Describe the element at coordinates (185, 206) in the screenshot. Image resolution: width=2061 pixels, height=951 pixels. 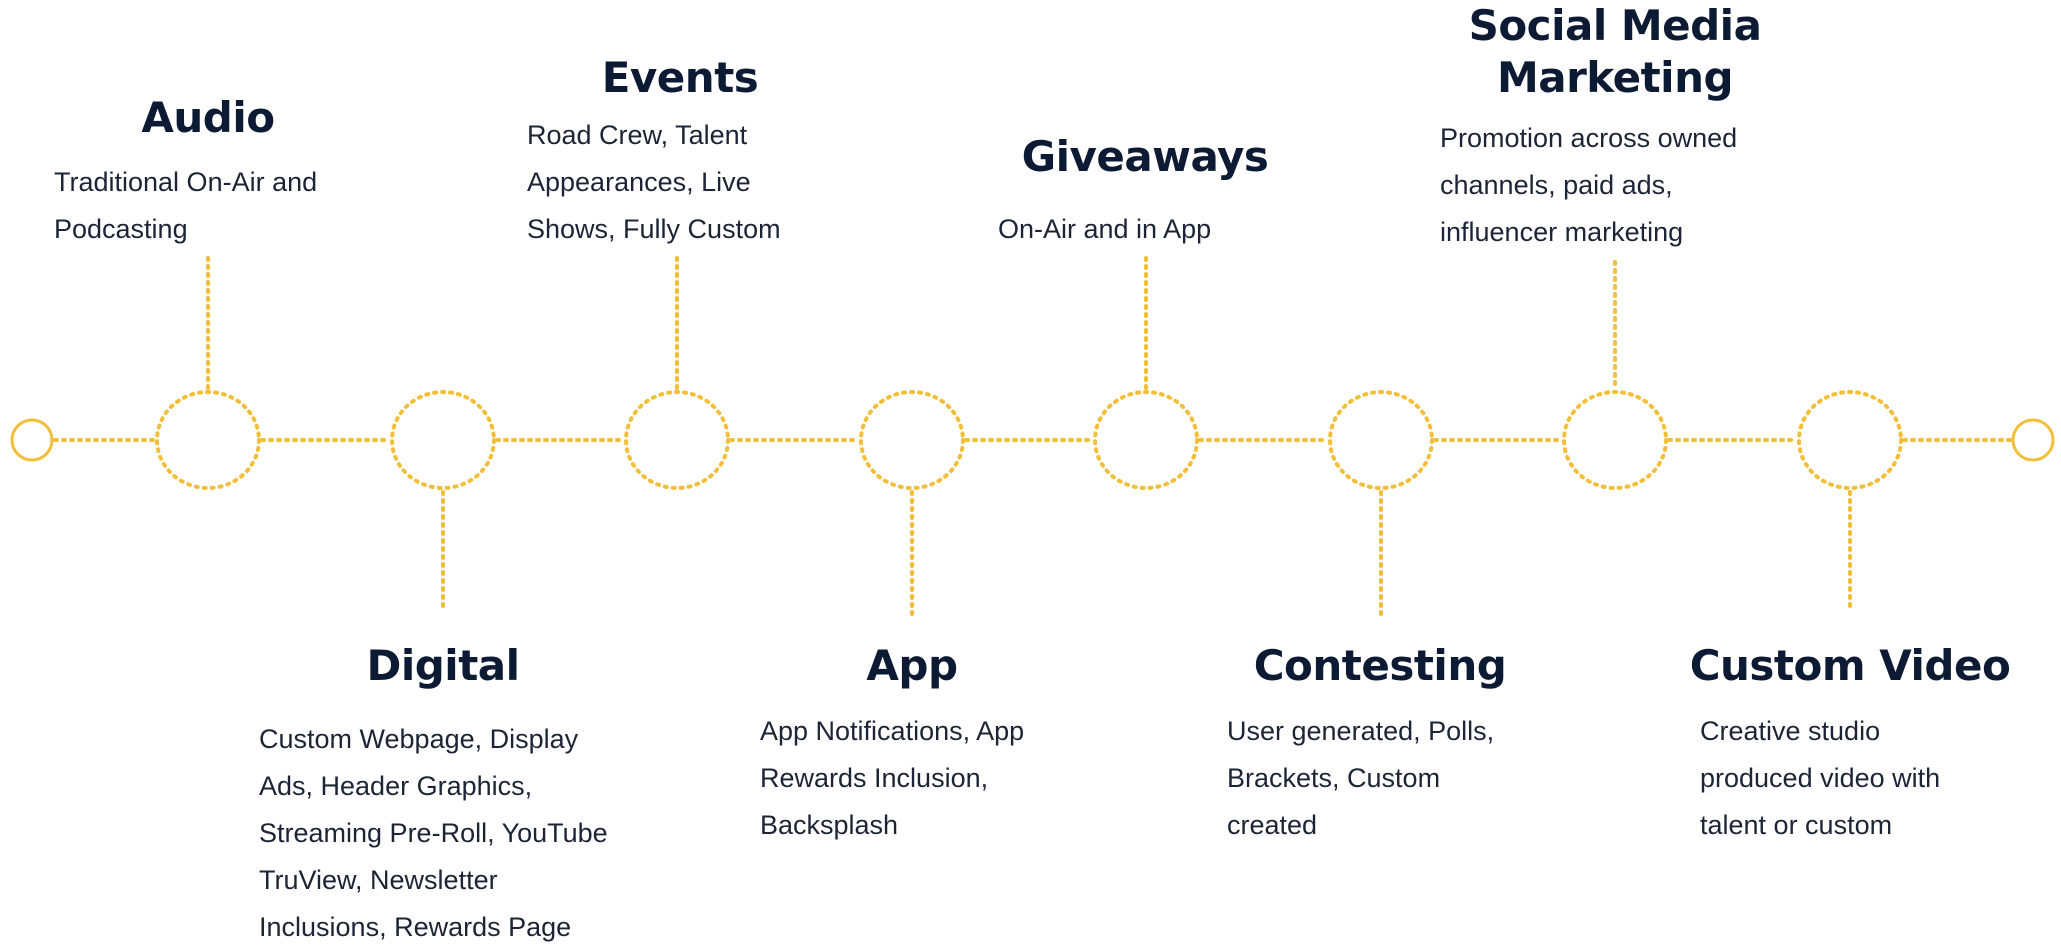
I see `stage-desc-audio: Traditional On-Air and Podcasting` at that location.